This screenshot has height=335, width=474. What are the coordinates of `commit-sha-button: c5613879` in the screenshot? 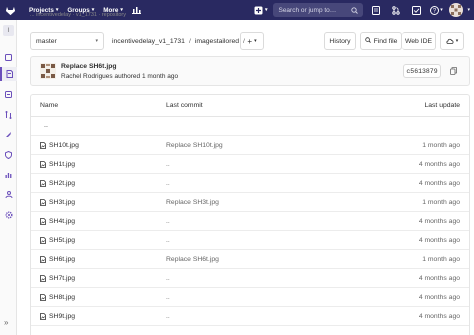 It's located at (422, 71).